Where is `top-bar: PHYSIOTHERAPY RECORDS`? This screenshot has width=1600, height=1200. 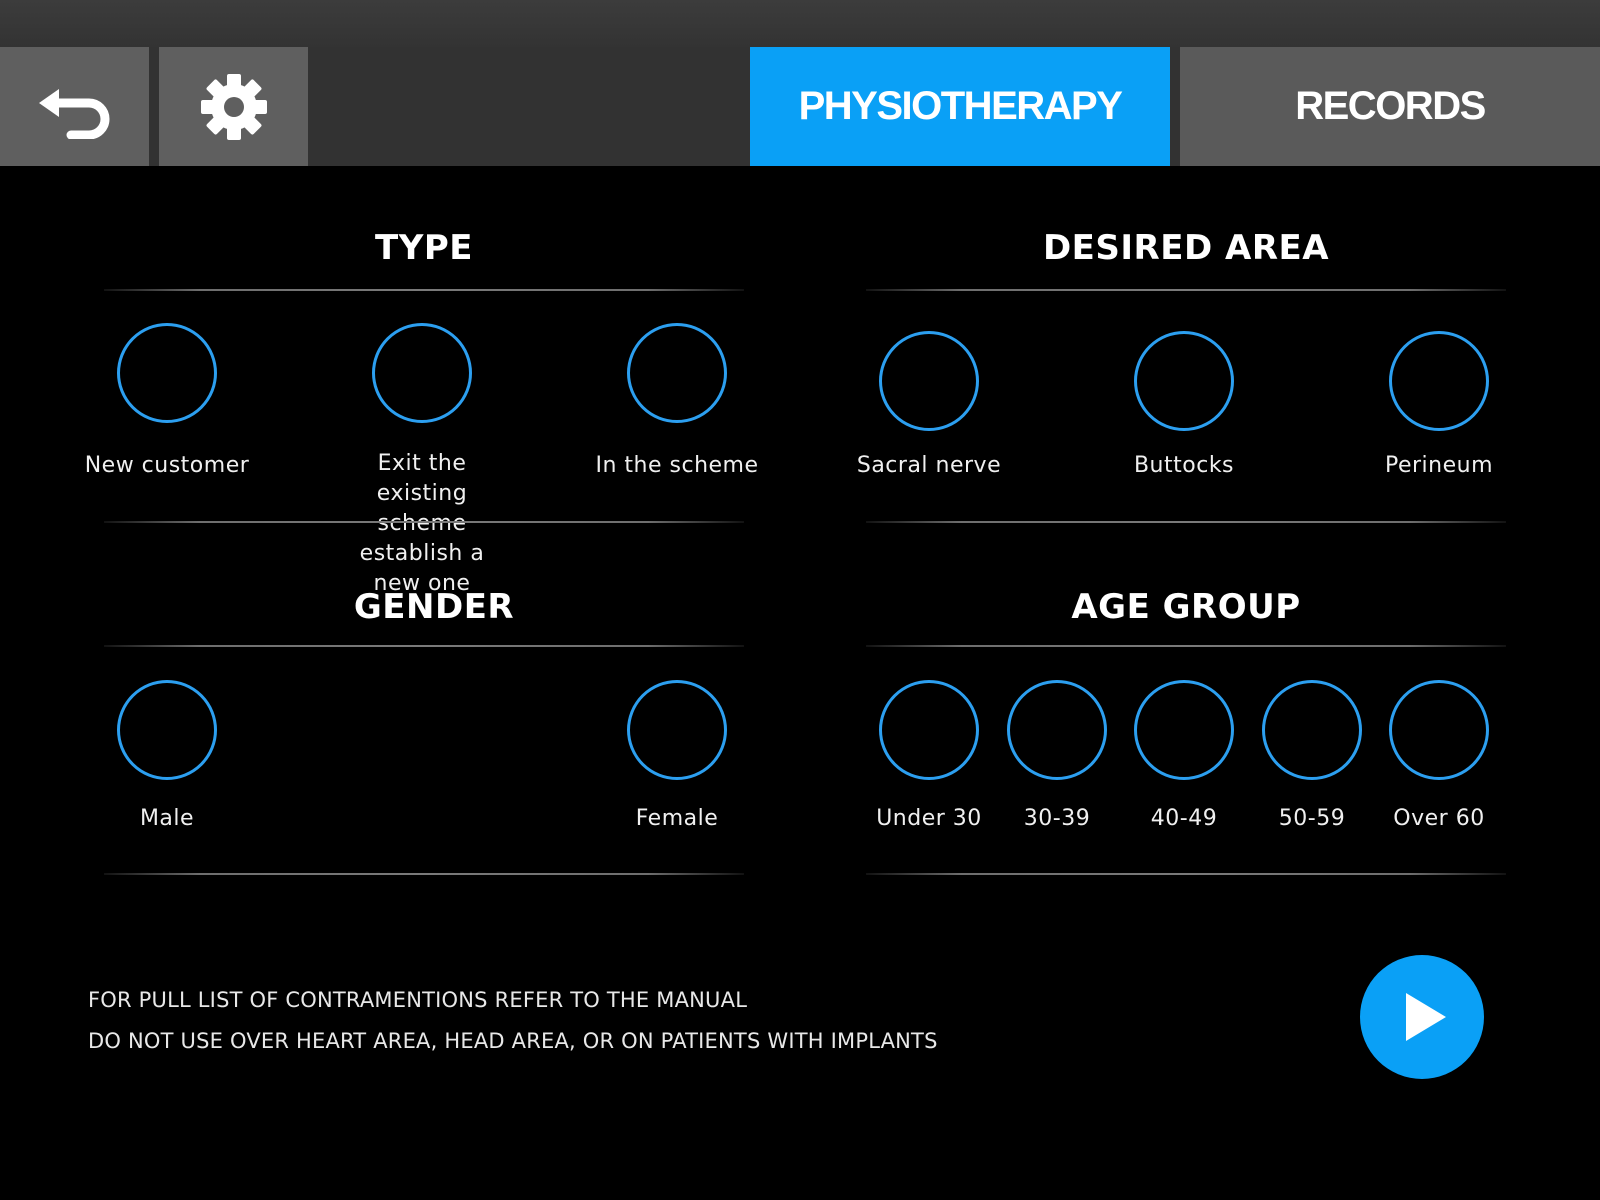
top-bar: PHYSIOTHERAPY RECORDS is located at coordinates (800, 106).